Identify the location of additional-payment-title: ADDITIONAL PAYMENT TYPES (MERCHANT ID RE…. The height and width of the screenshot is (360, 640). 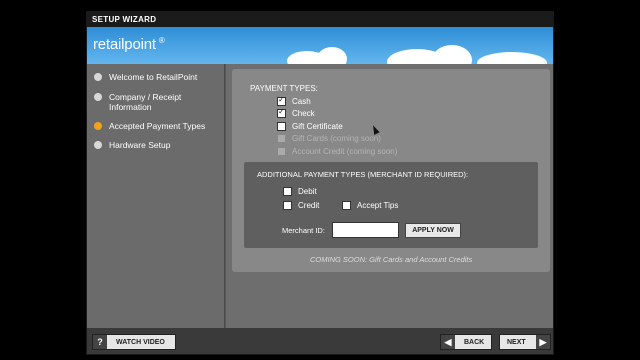
(363, 174).